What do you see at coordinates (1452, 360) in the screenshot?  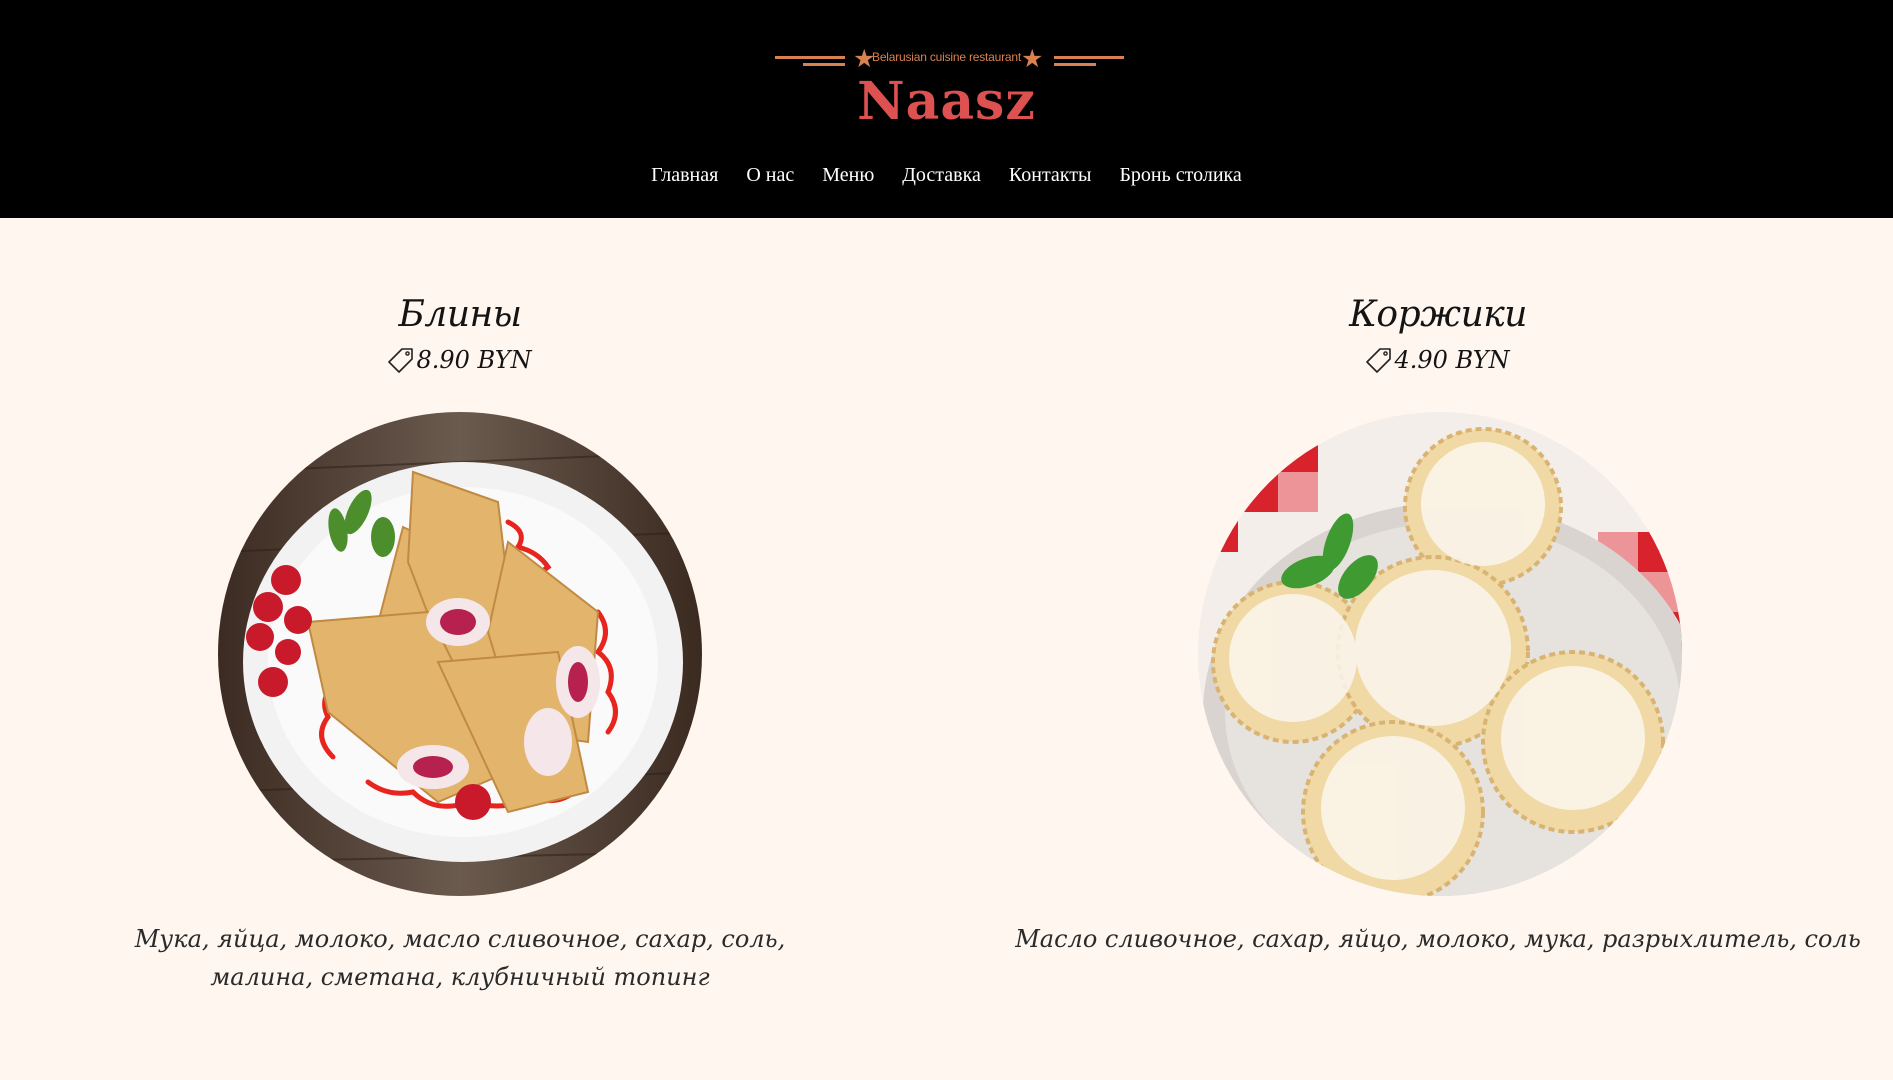 I see `price-value: 4.90 BYN` at bounding box center [1452, 360].